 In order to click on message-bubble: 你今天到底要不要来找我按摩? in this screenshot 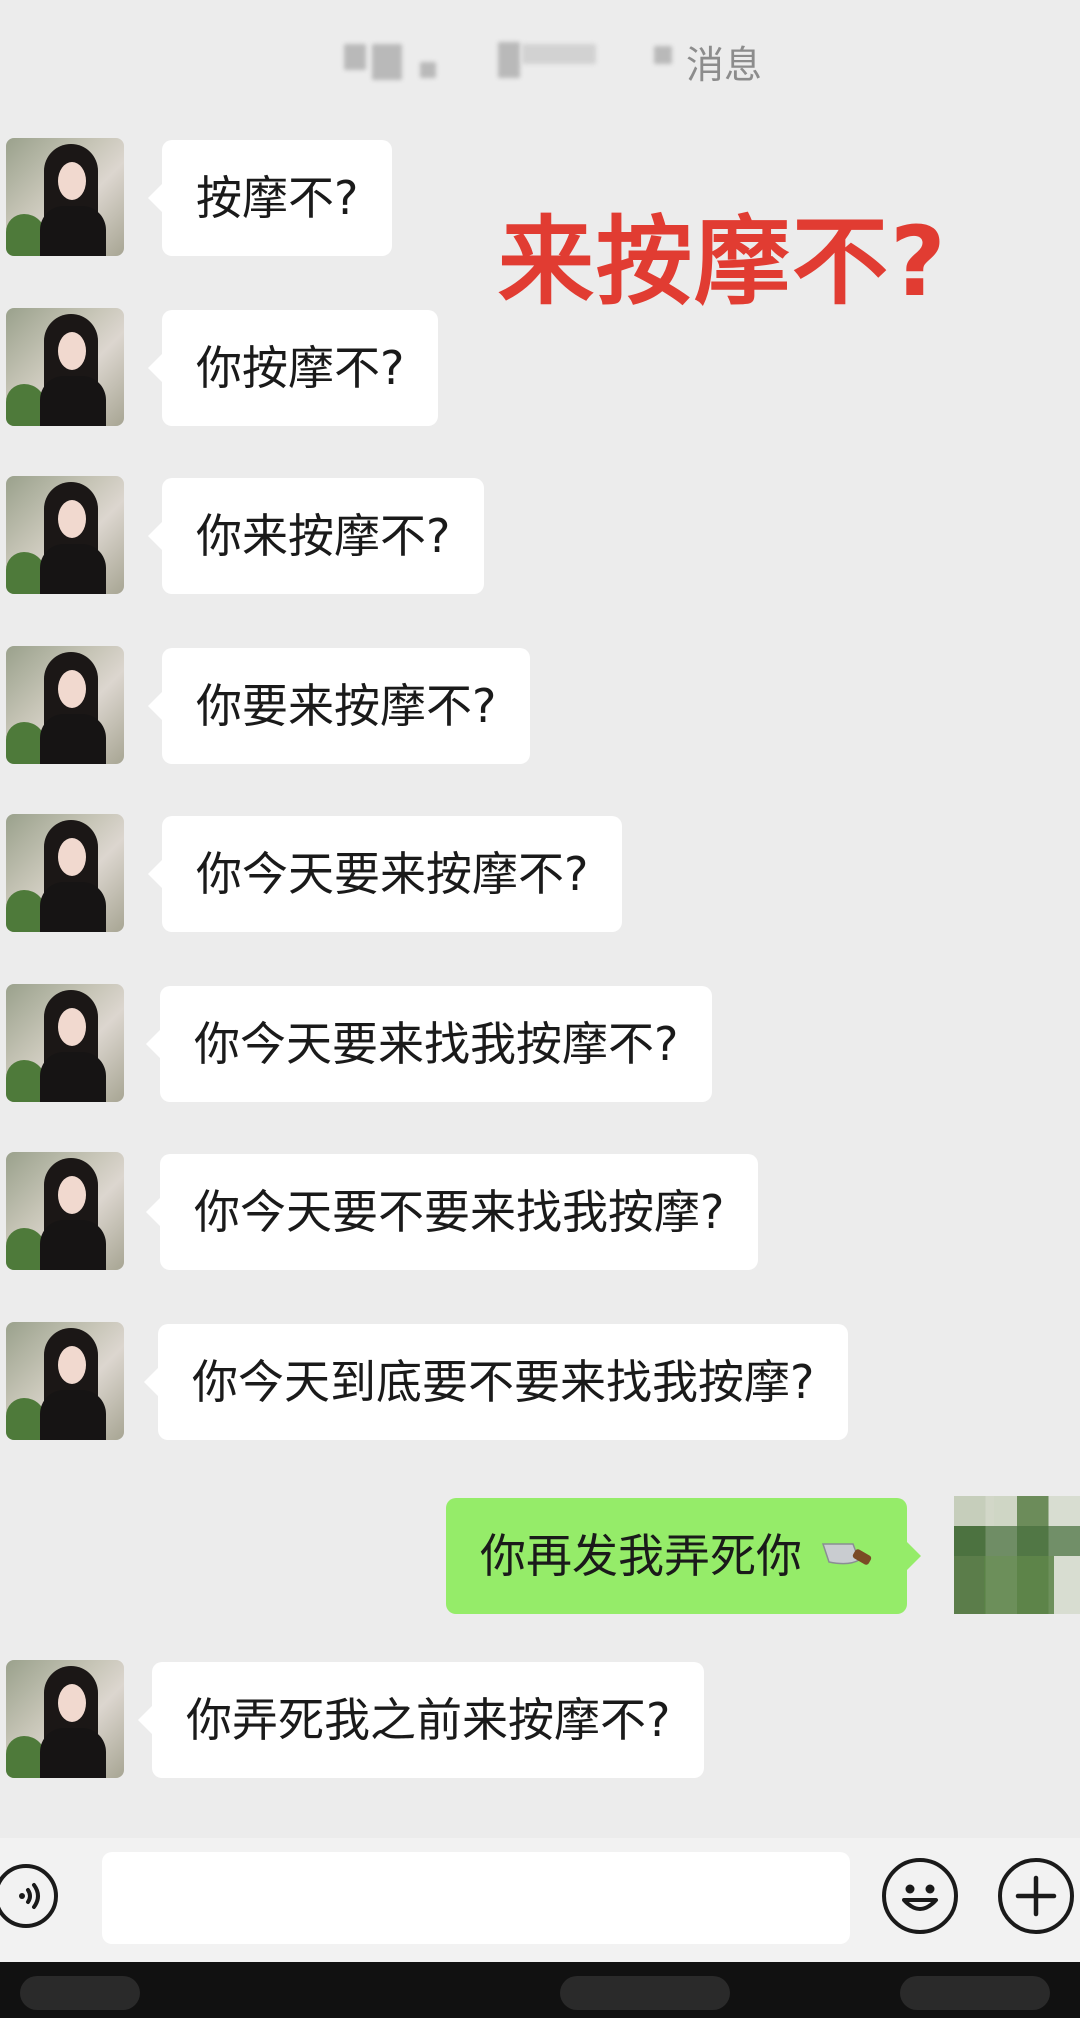, I will do `click(496, 1382)`.